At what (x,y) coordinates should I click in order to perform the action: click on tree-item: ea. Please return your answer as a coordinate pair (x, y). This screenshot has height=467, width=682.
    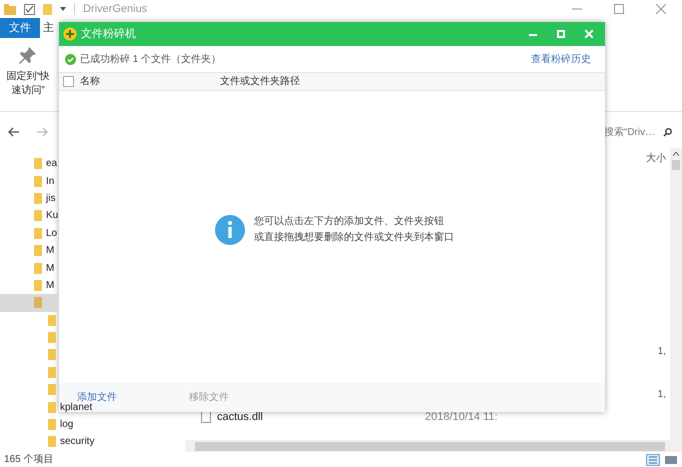
    Looking at the image, I should click on (52, 164).